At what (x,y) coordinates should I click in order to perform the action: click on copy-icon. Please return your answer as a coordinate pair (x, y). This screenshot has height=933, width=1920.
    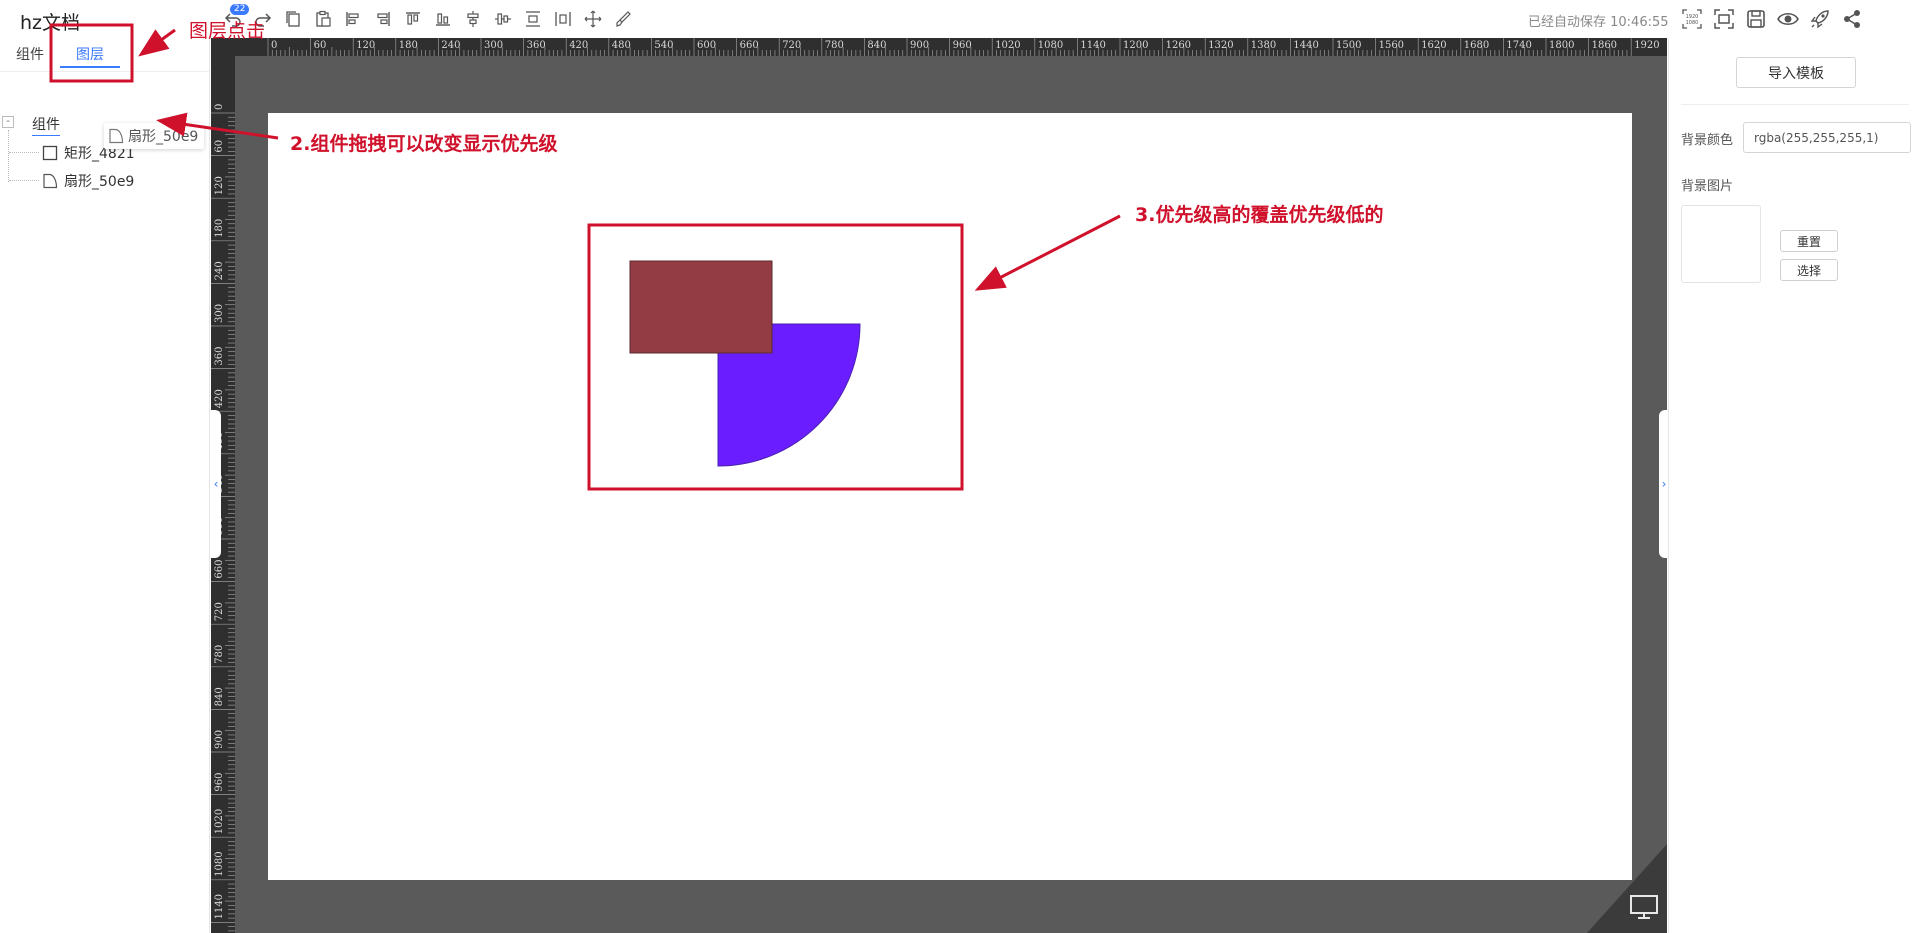
    Looking at the image, I should click on (293, 19).